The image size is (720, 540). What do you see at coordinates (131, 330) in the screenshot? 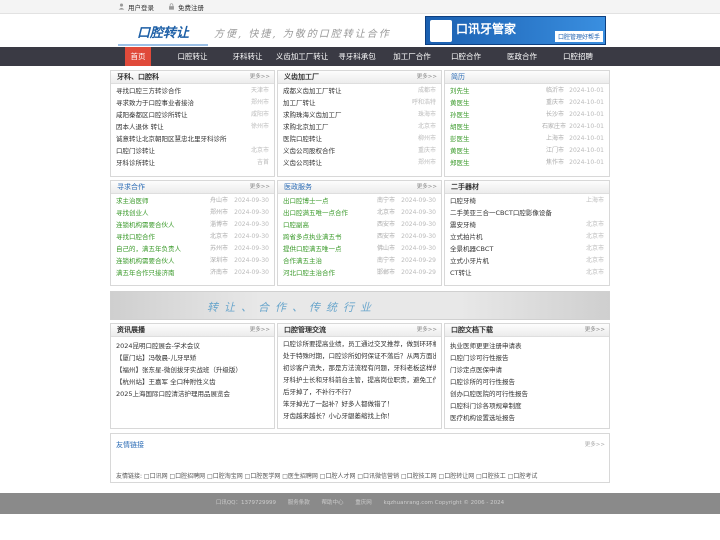
I see `section-title: 资讯展播` at bounding box center [131, 330].